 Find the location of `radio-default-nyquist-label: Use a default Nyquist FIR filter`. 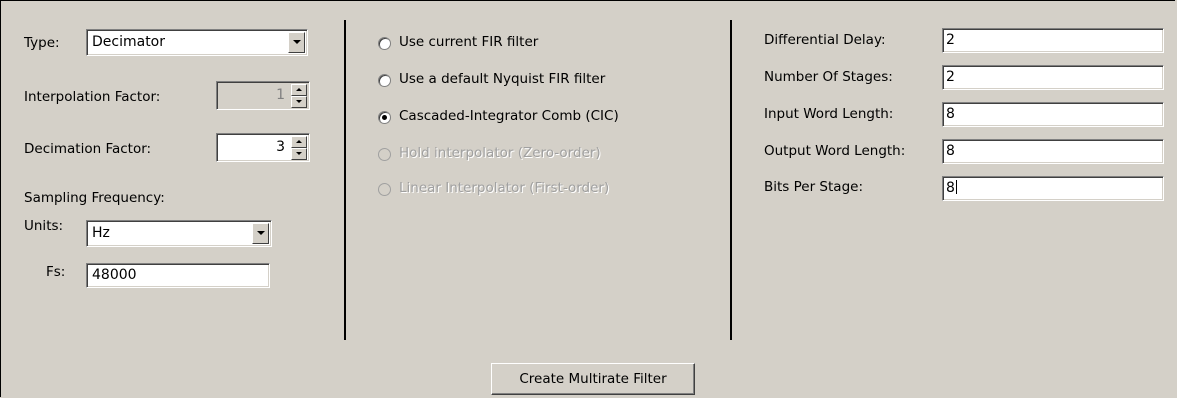

radio-default-nyquist-label: Use a default Nyquist FIR filter is located at coordinates (502, 79).